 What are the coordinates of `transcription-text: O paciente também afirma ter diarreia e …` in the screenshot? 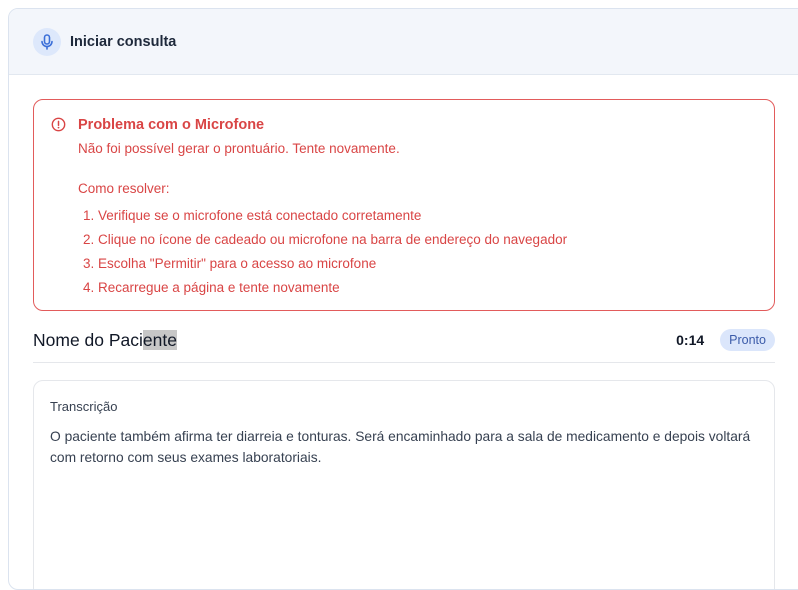 It's located at (404, 447).